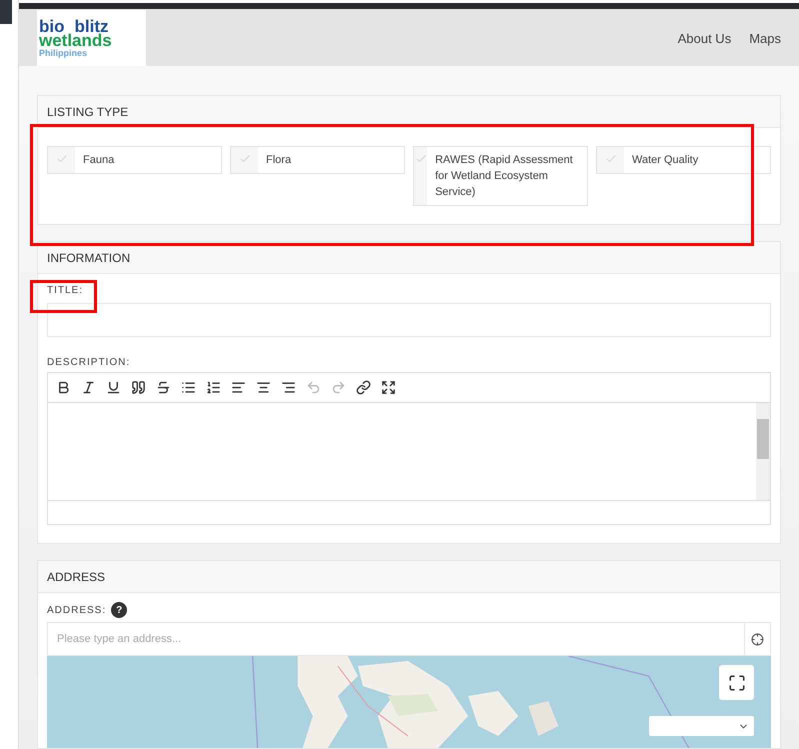 This screenshot has height=749, width=799. I want to click on align-right-icon, so click(288, 387).